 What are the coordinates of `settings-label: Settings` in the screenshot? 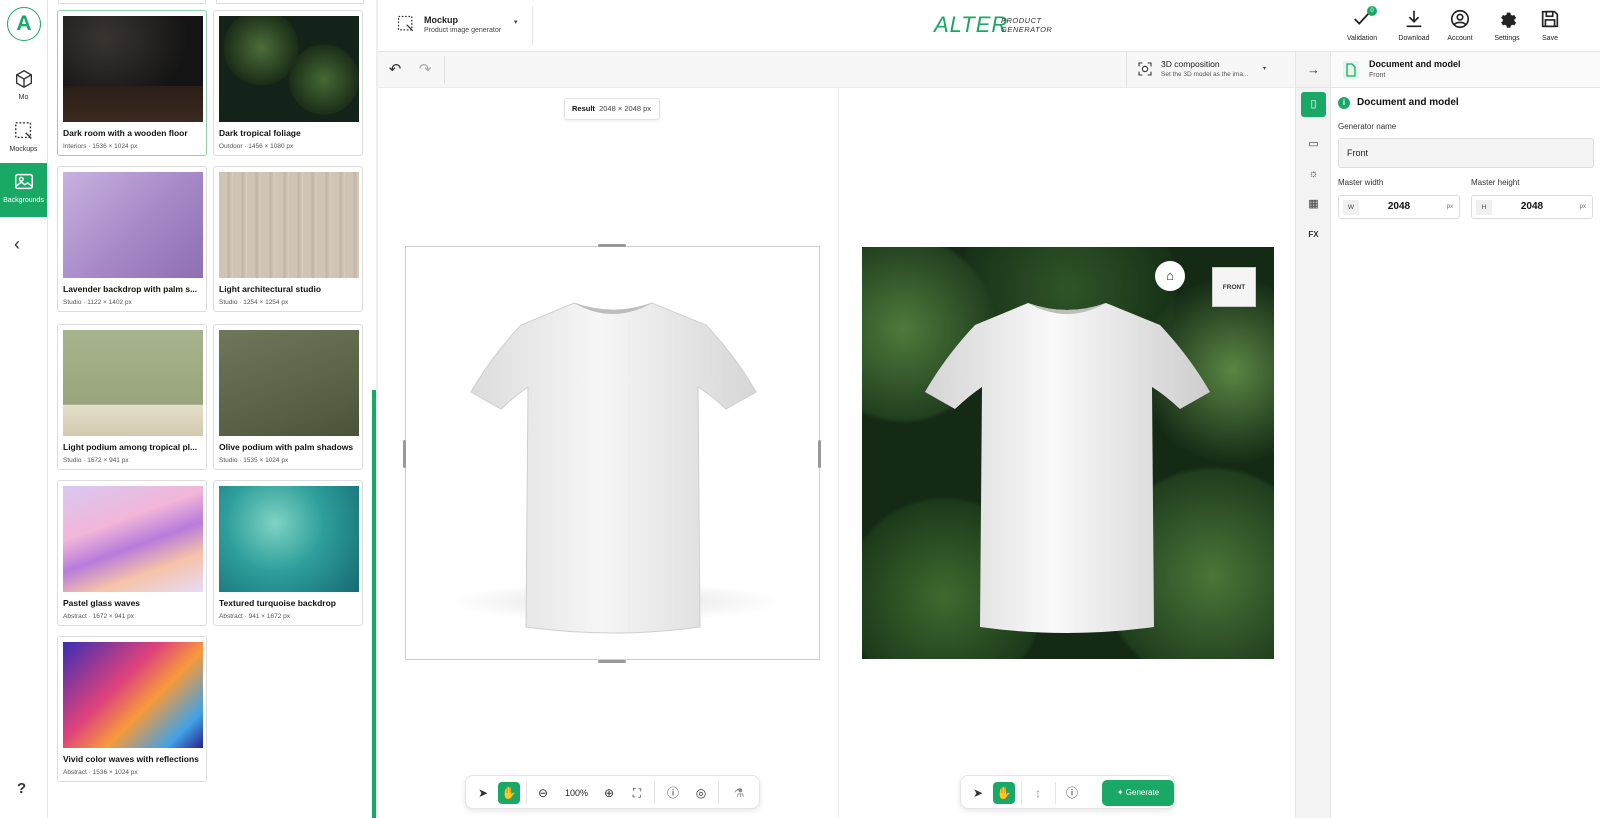 It's located at (1507, 38).